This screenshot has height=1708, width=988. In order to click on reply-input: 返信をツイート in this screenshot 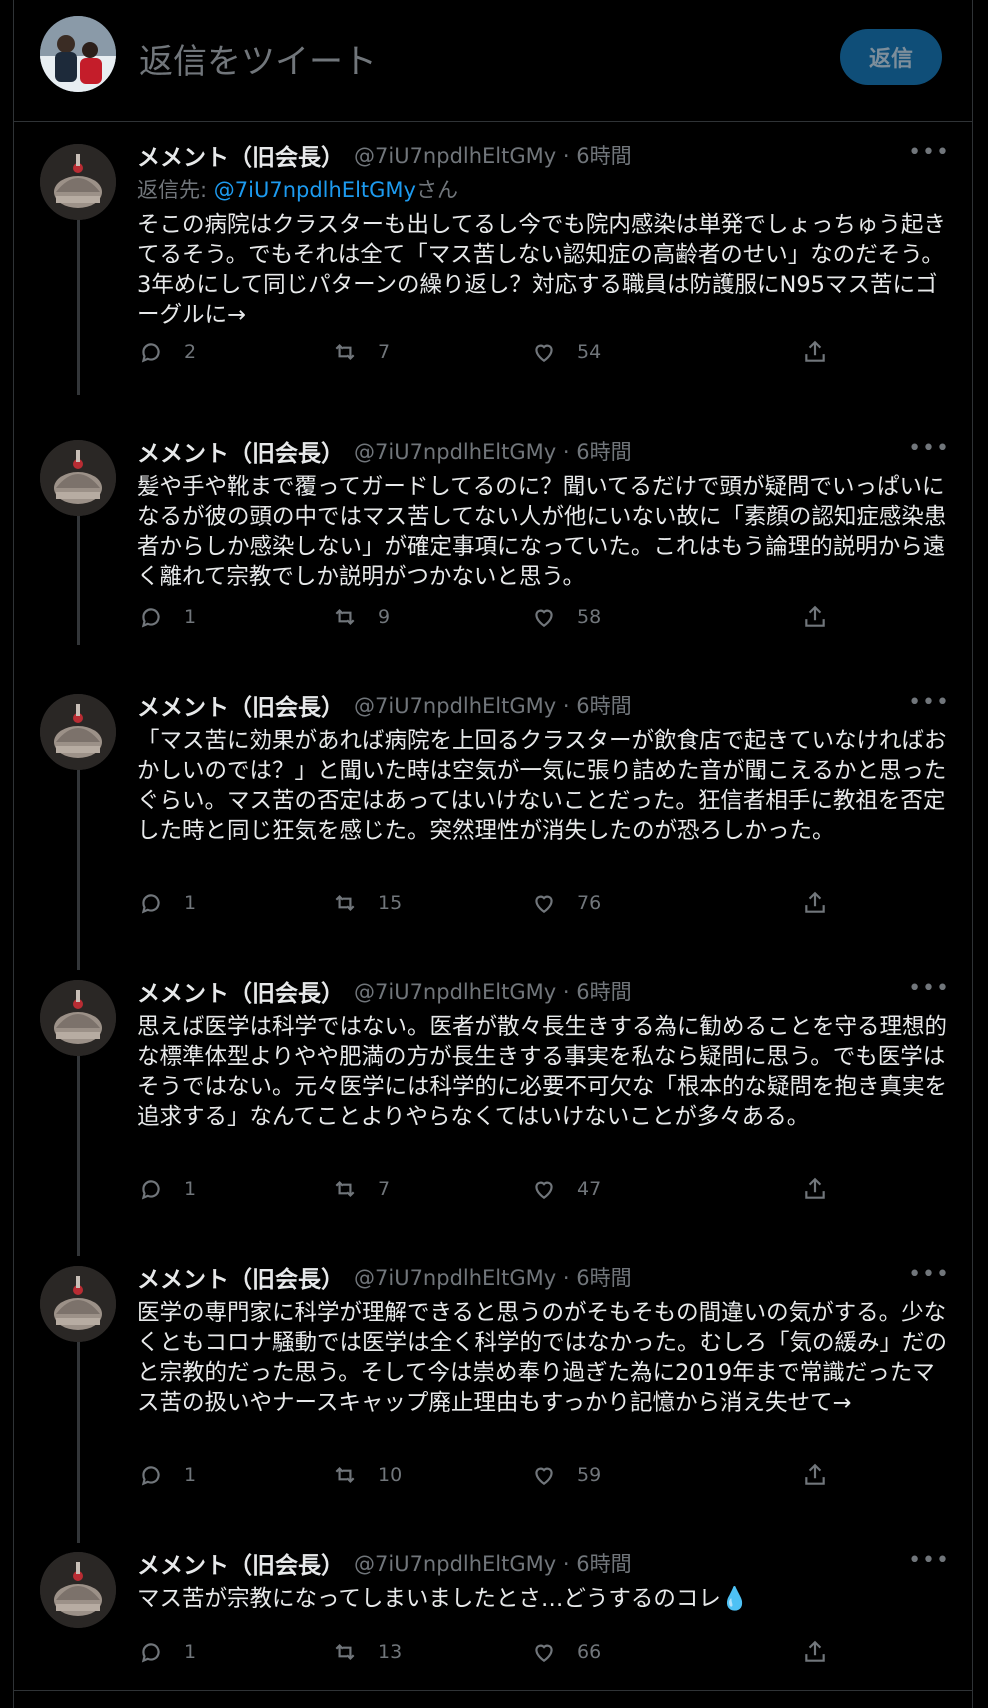, I will do `click(258, 58)`.